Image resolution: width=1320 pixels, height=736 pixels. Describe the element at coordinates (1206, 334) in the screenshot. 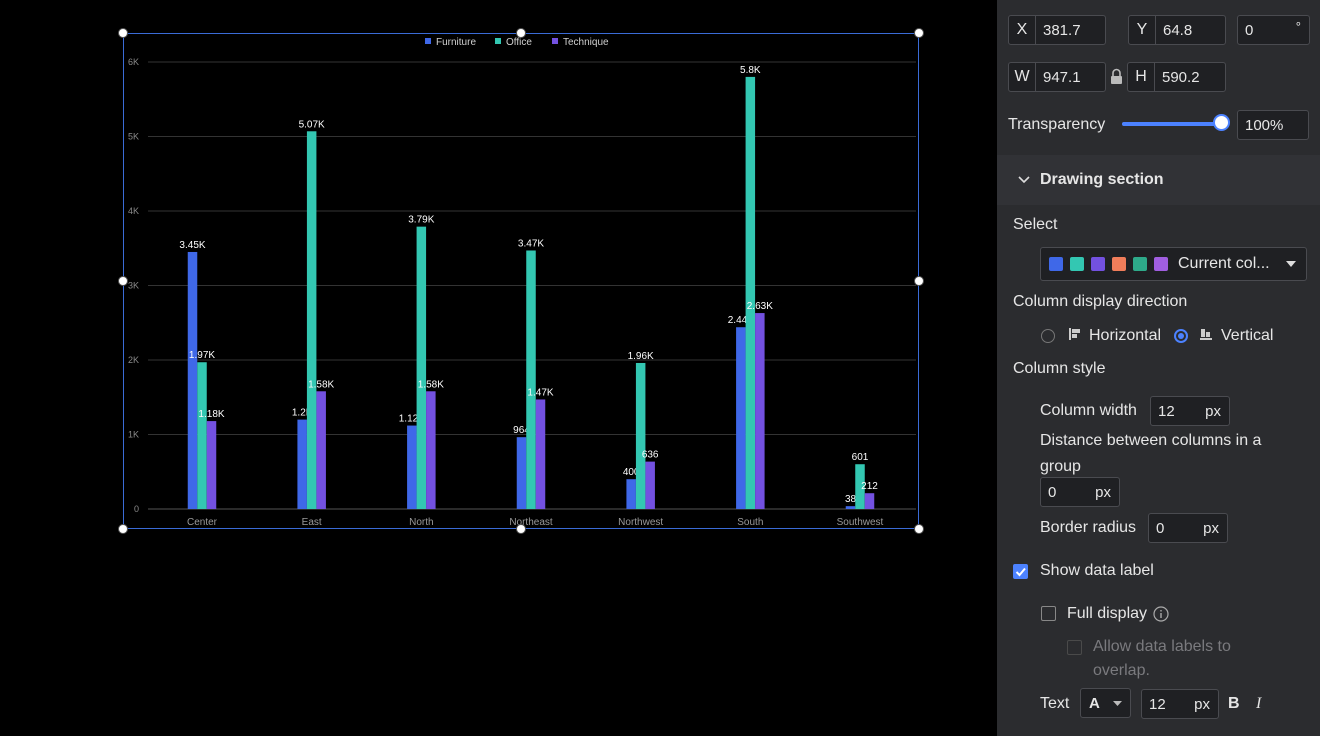

I see `vertical-bars-icon` at that location.